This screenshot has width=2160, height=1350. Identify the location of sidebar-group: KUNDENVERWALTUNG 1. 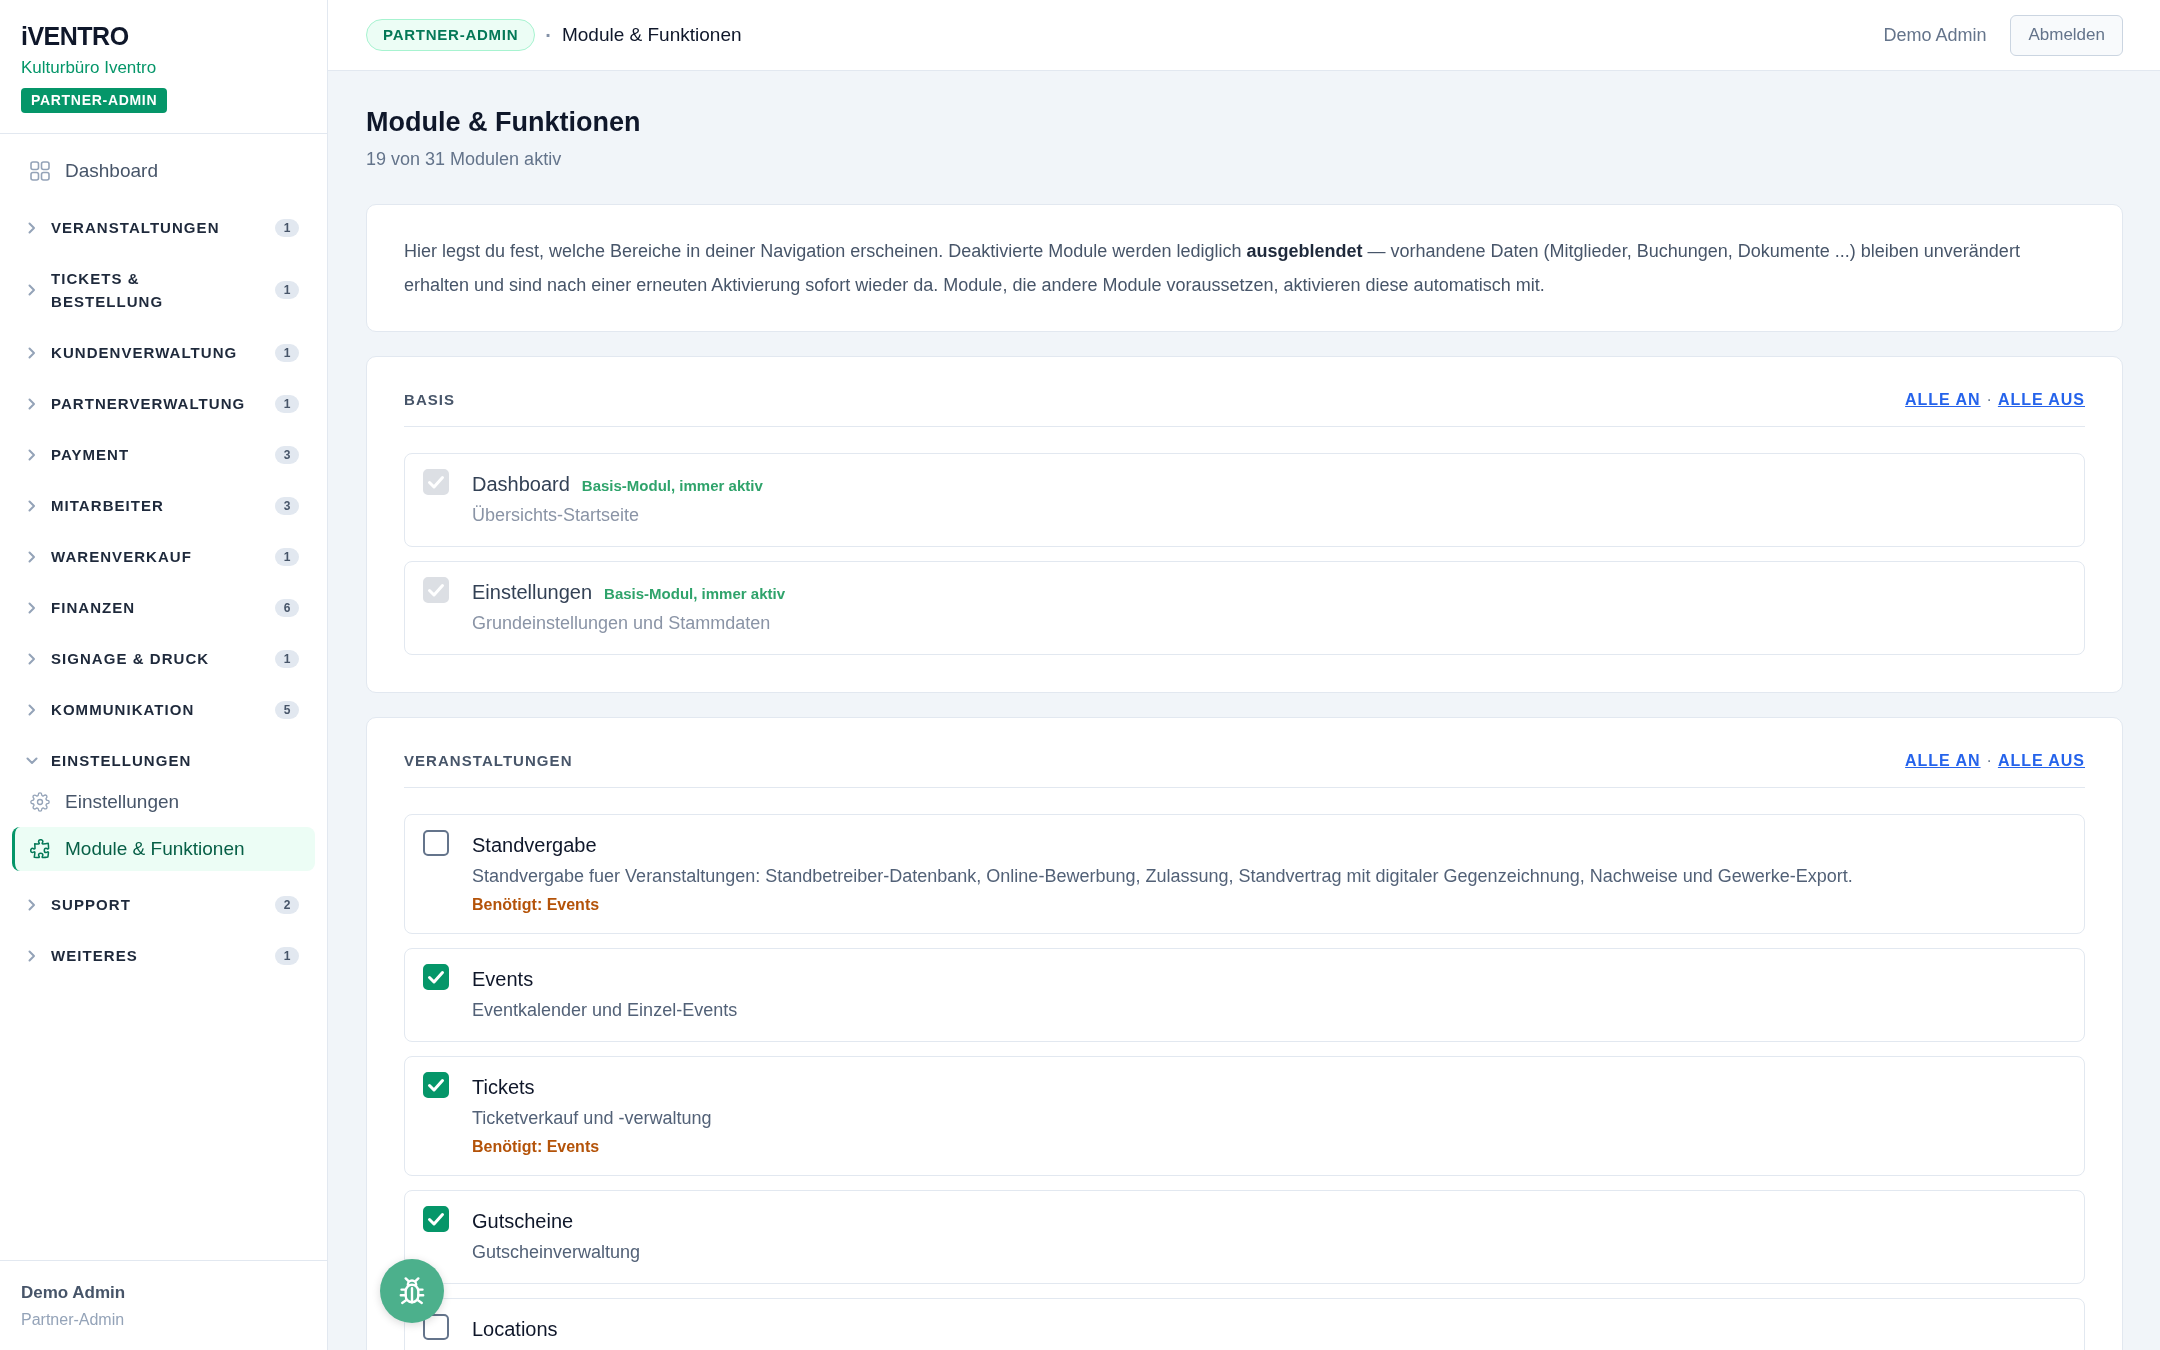
(163, 352).